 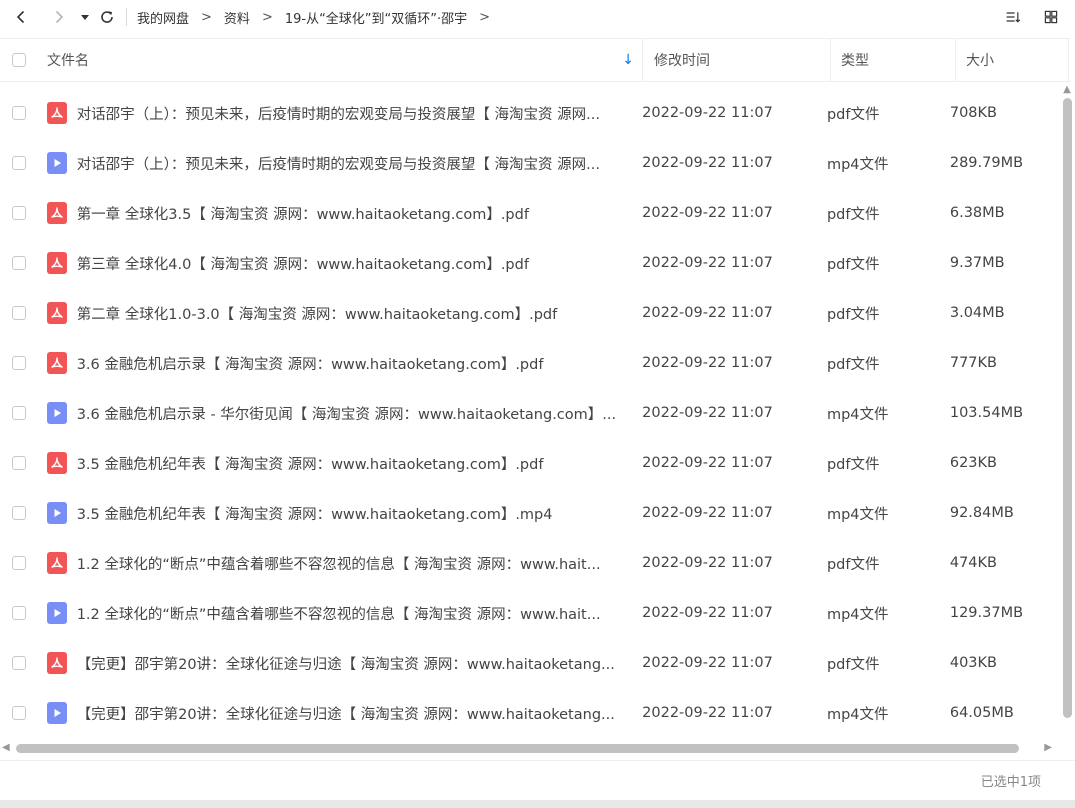 What do you see at coordinates (986, 163) in the screenshot?
I see `file-size: 289.79MB` at bounding box center [986, 163].